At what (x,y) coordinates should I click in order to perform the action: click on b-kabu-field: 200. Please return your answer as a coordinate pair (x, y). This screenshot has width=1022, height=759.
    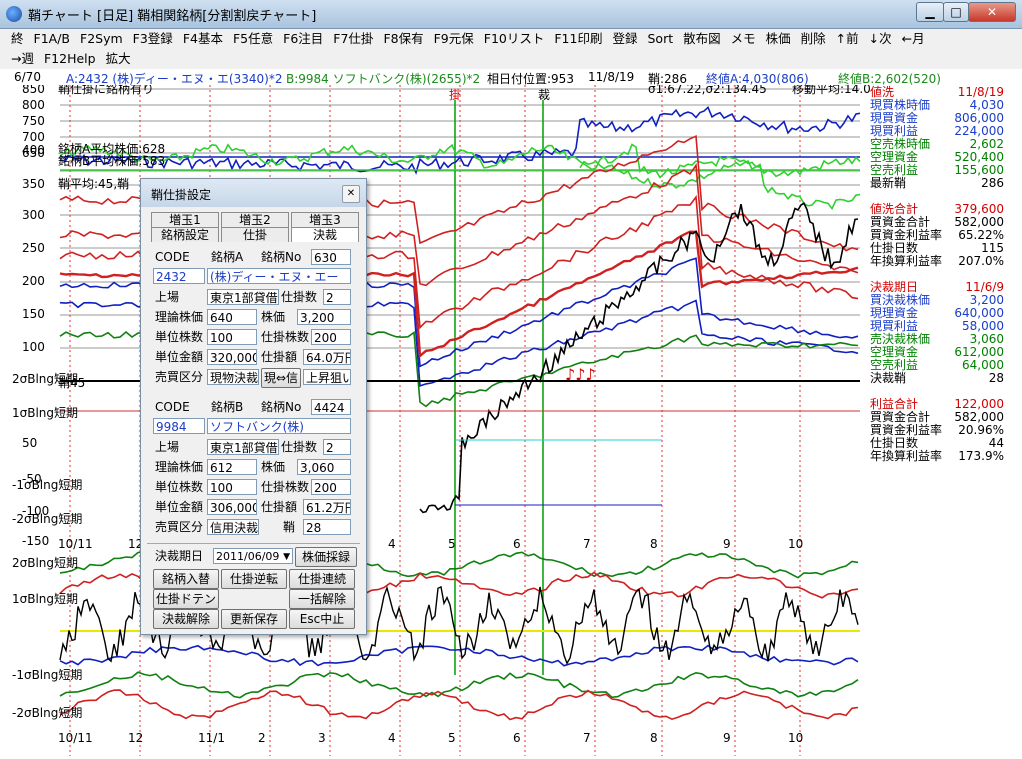
    Looking at the image, I should click on (331, 487).